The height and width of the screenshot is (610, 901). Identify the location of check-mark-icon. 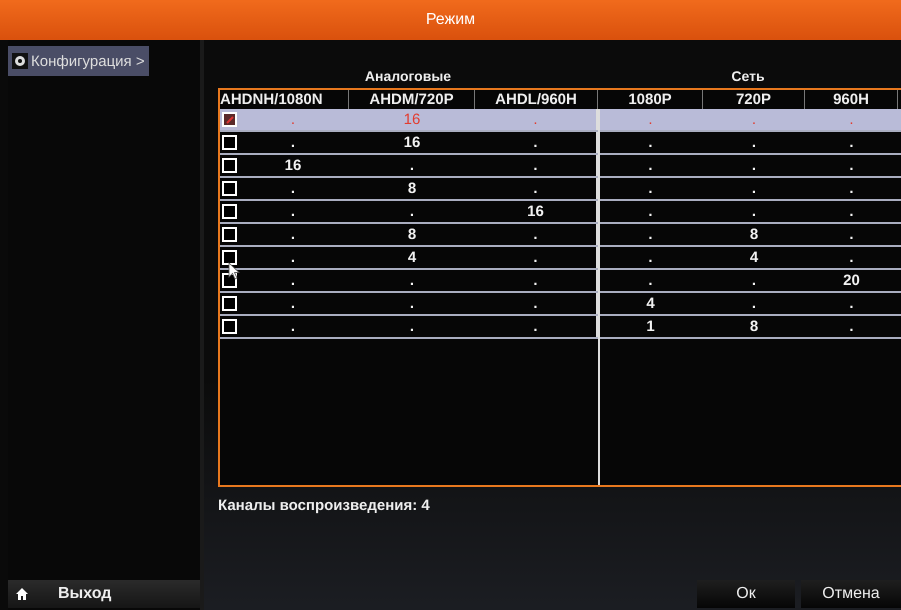
(230, 120).